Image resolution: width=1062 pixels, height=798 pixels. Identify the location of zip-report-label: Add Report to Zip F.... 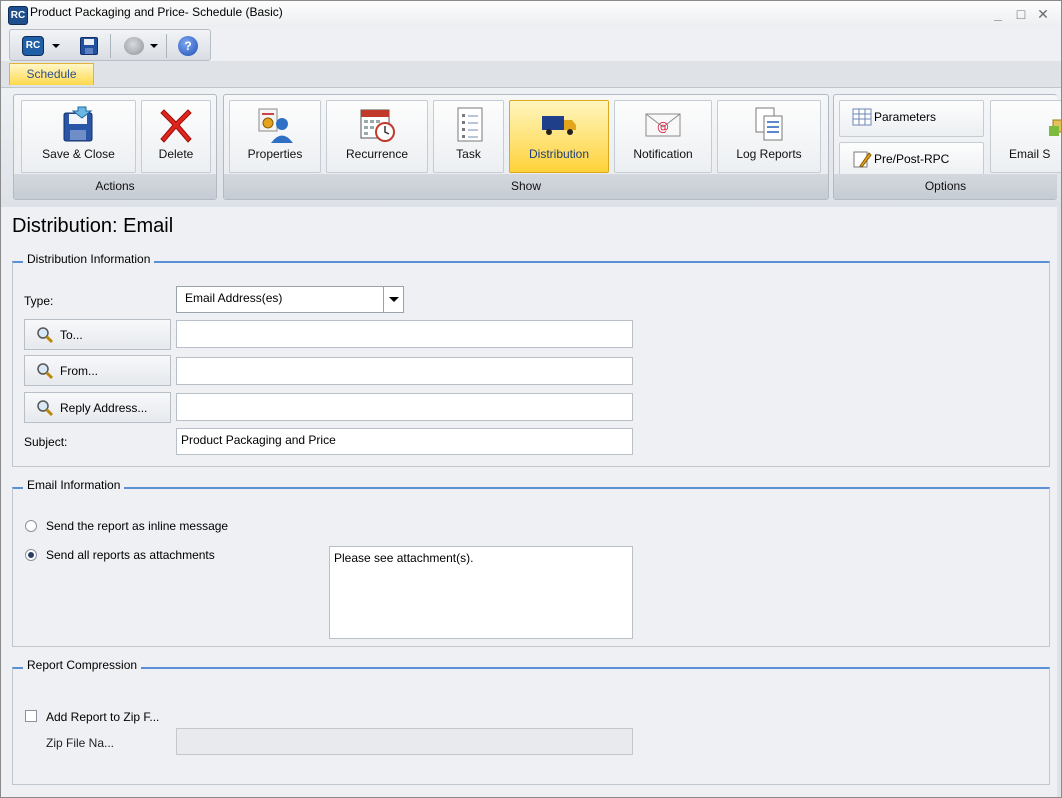
(103, 717).